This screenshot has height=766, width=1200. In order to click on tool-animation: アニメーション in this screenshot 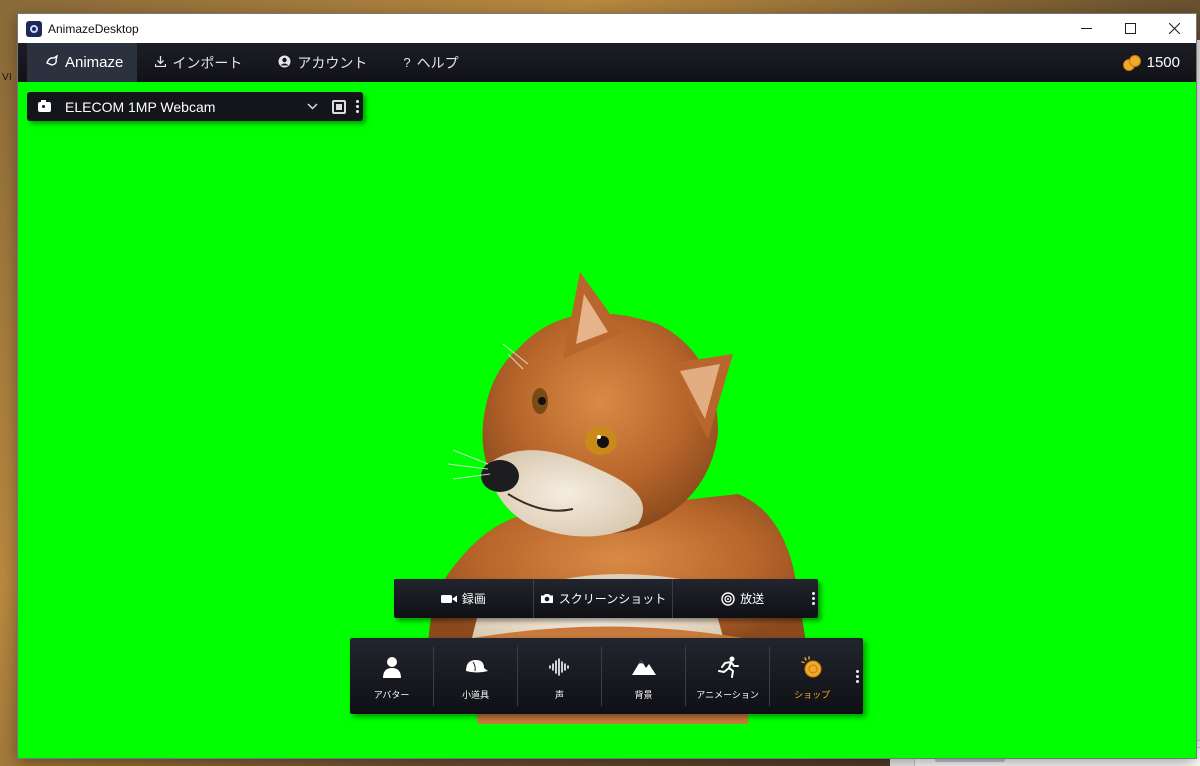, I will do `click(728, 676)`.